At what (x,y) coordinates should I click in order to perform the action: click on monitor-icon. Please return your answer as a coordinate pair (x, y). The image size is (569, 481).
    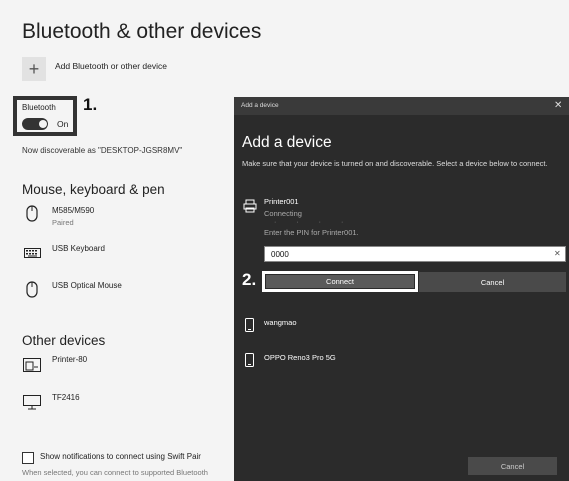
    Looking at the image, I should click on (32, 402).